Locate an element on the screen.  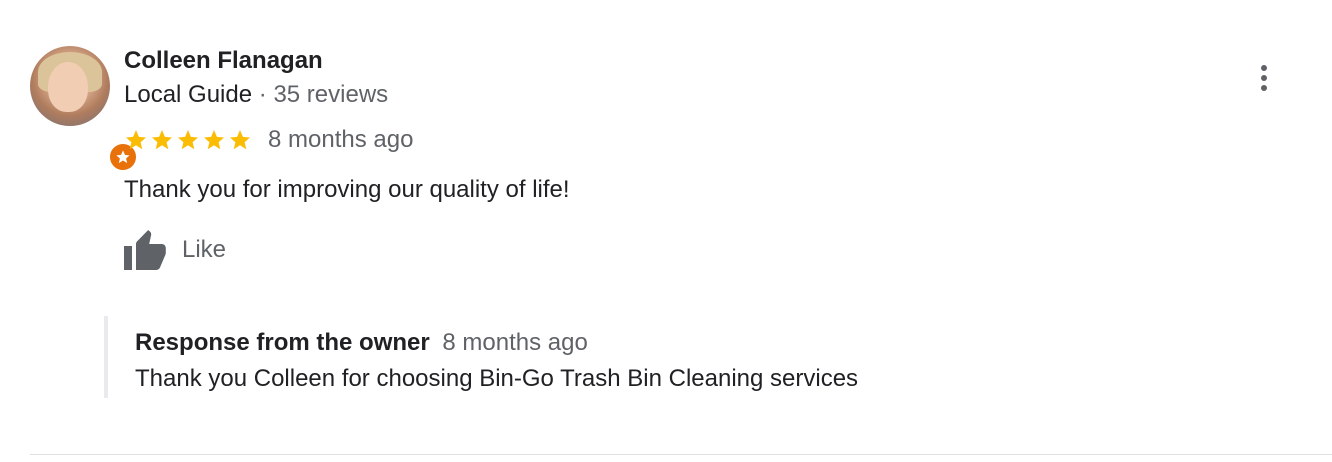
reviewer-name: Colleen Flanagan is located at coordinates (223, 61).